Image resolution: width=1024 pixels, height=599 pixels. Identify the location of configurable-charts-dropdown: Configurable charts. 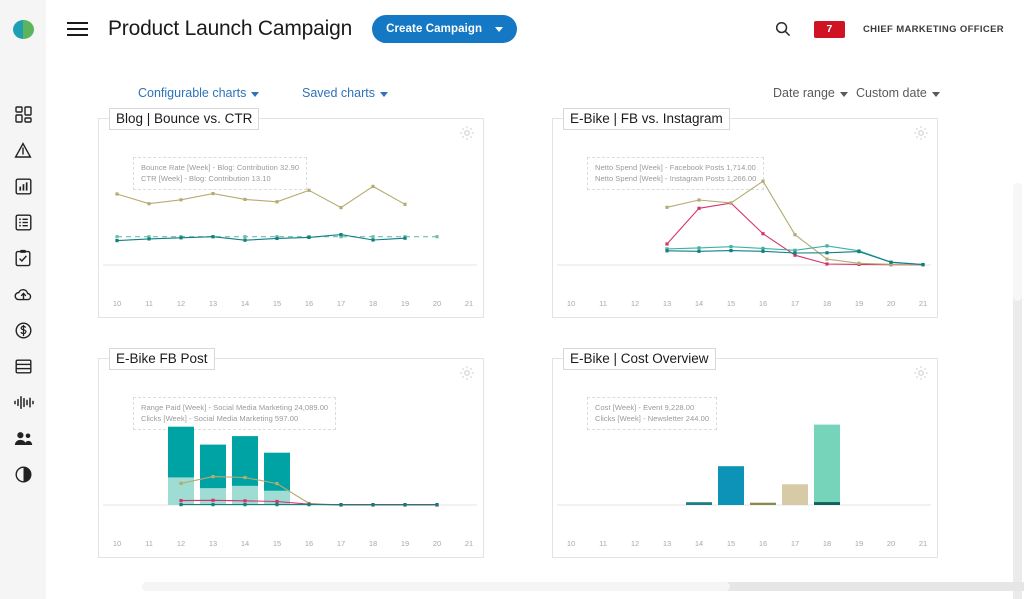
(199, 93).